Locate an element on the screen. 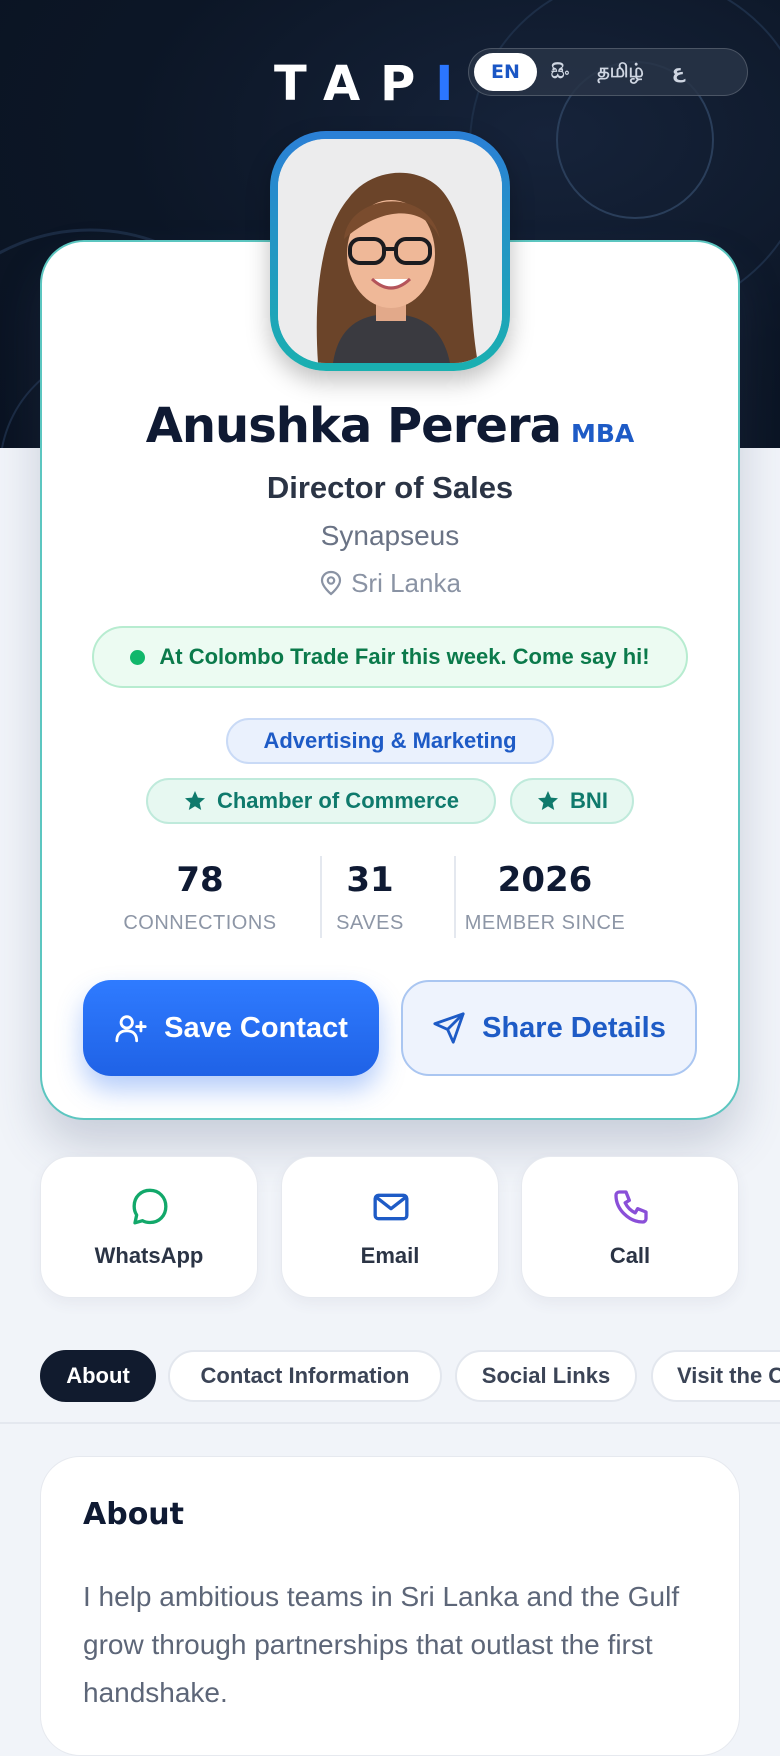 The width and height of the screenshot is (780, 1756). profile-name: Anushka Perera is located at coordinates (353, 426).